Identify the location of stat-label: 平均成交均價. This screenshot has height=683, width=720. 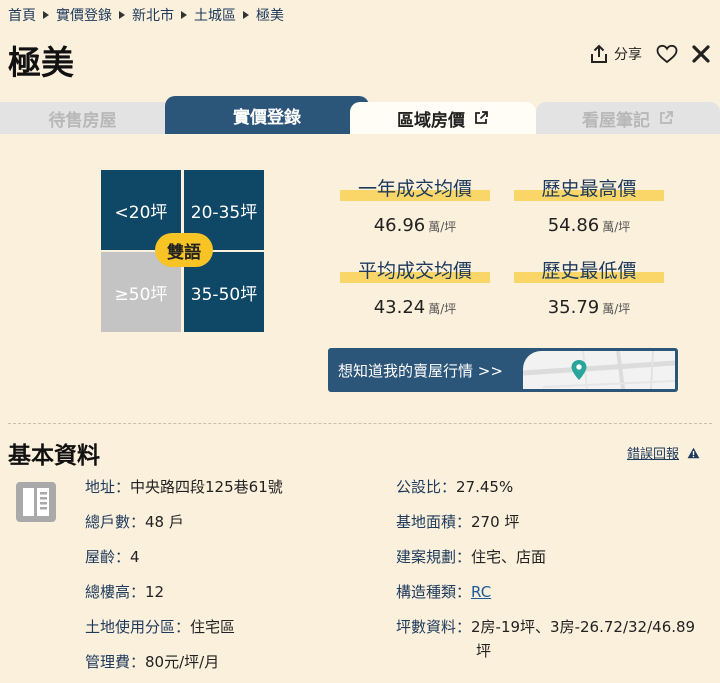
(415, 269).